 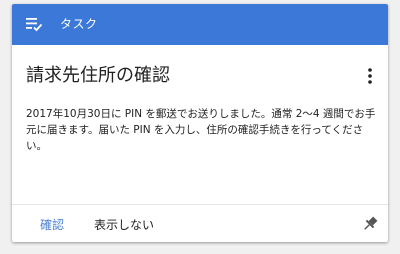 What do you see at coordinates (124, 225) in the screenshot?
I see `hide-button: 表示しない` at bounding box center [124, 225].